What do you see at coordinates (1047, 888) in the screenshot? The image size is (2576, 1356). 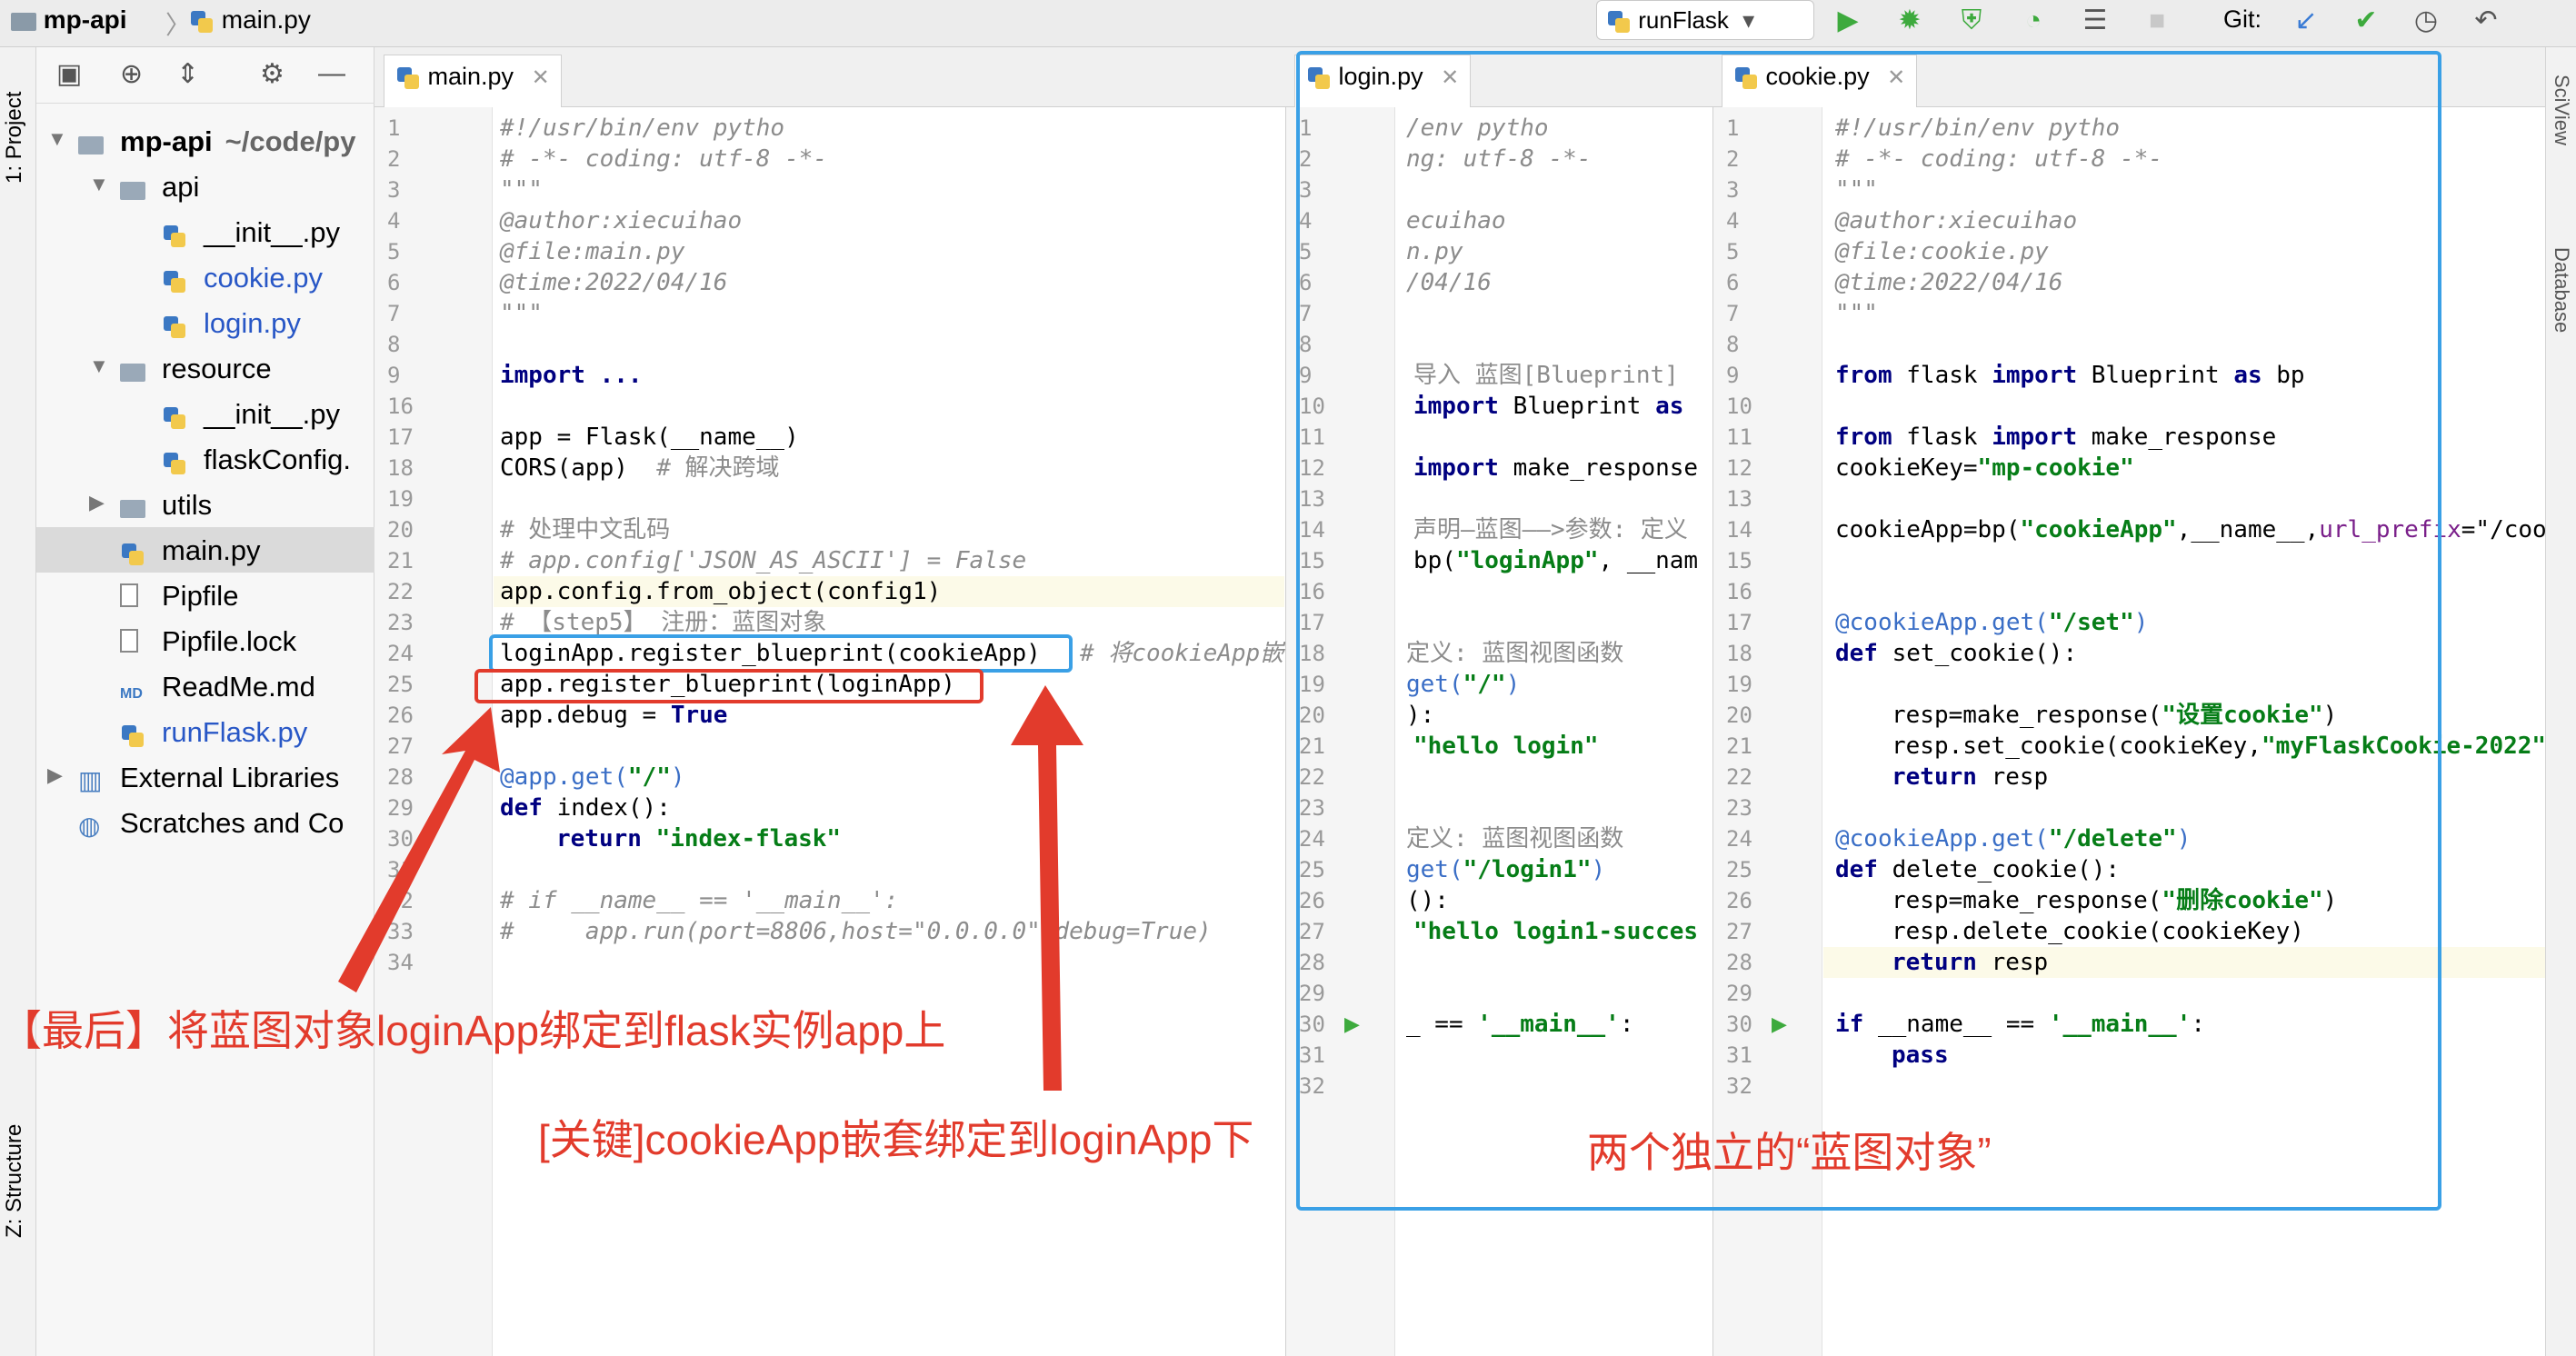 I see `arrow-to-cookie-register` at bounding box center [1047, 888].